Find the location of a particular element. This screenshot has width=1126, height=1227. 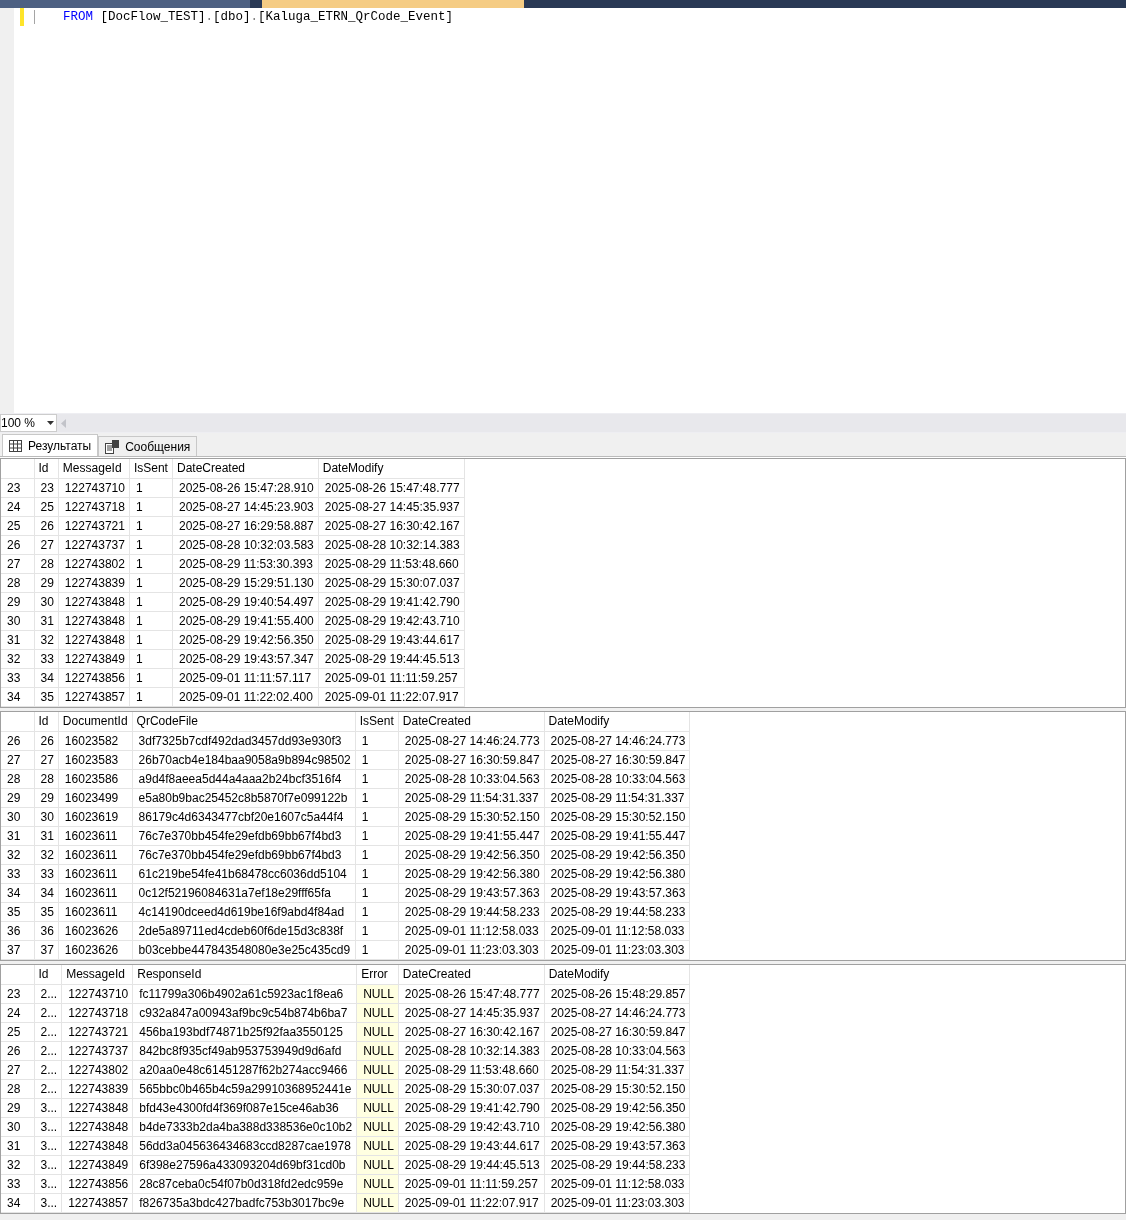

table-cell: 2025-08-27 16:30:59.847 is located at coordinates (617, 1031).